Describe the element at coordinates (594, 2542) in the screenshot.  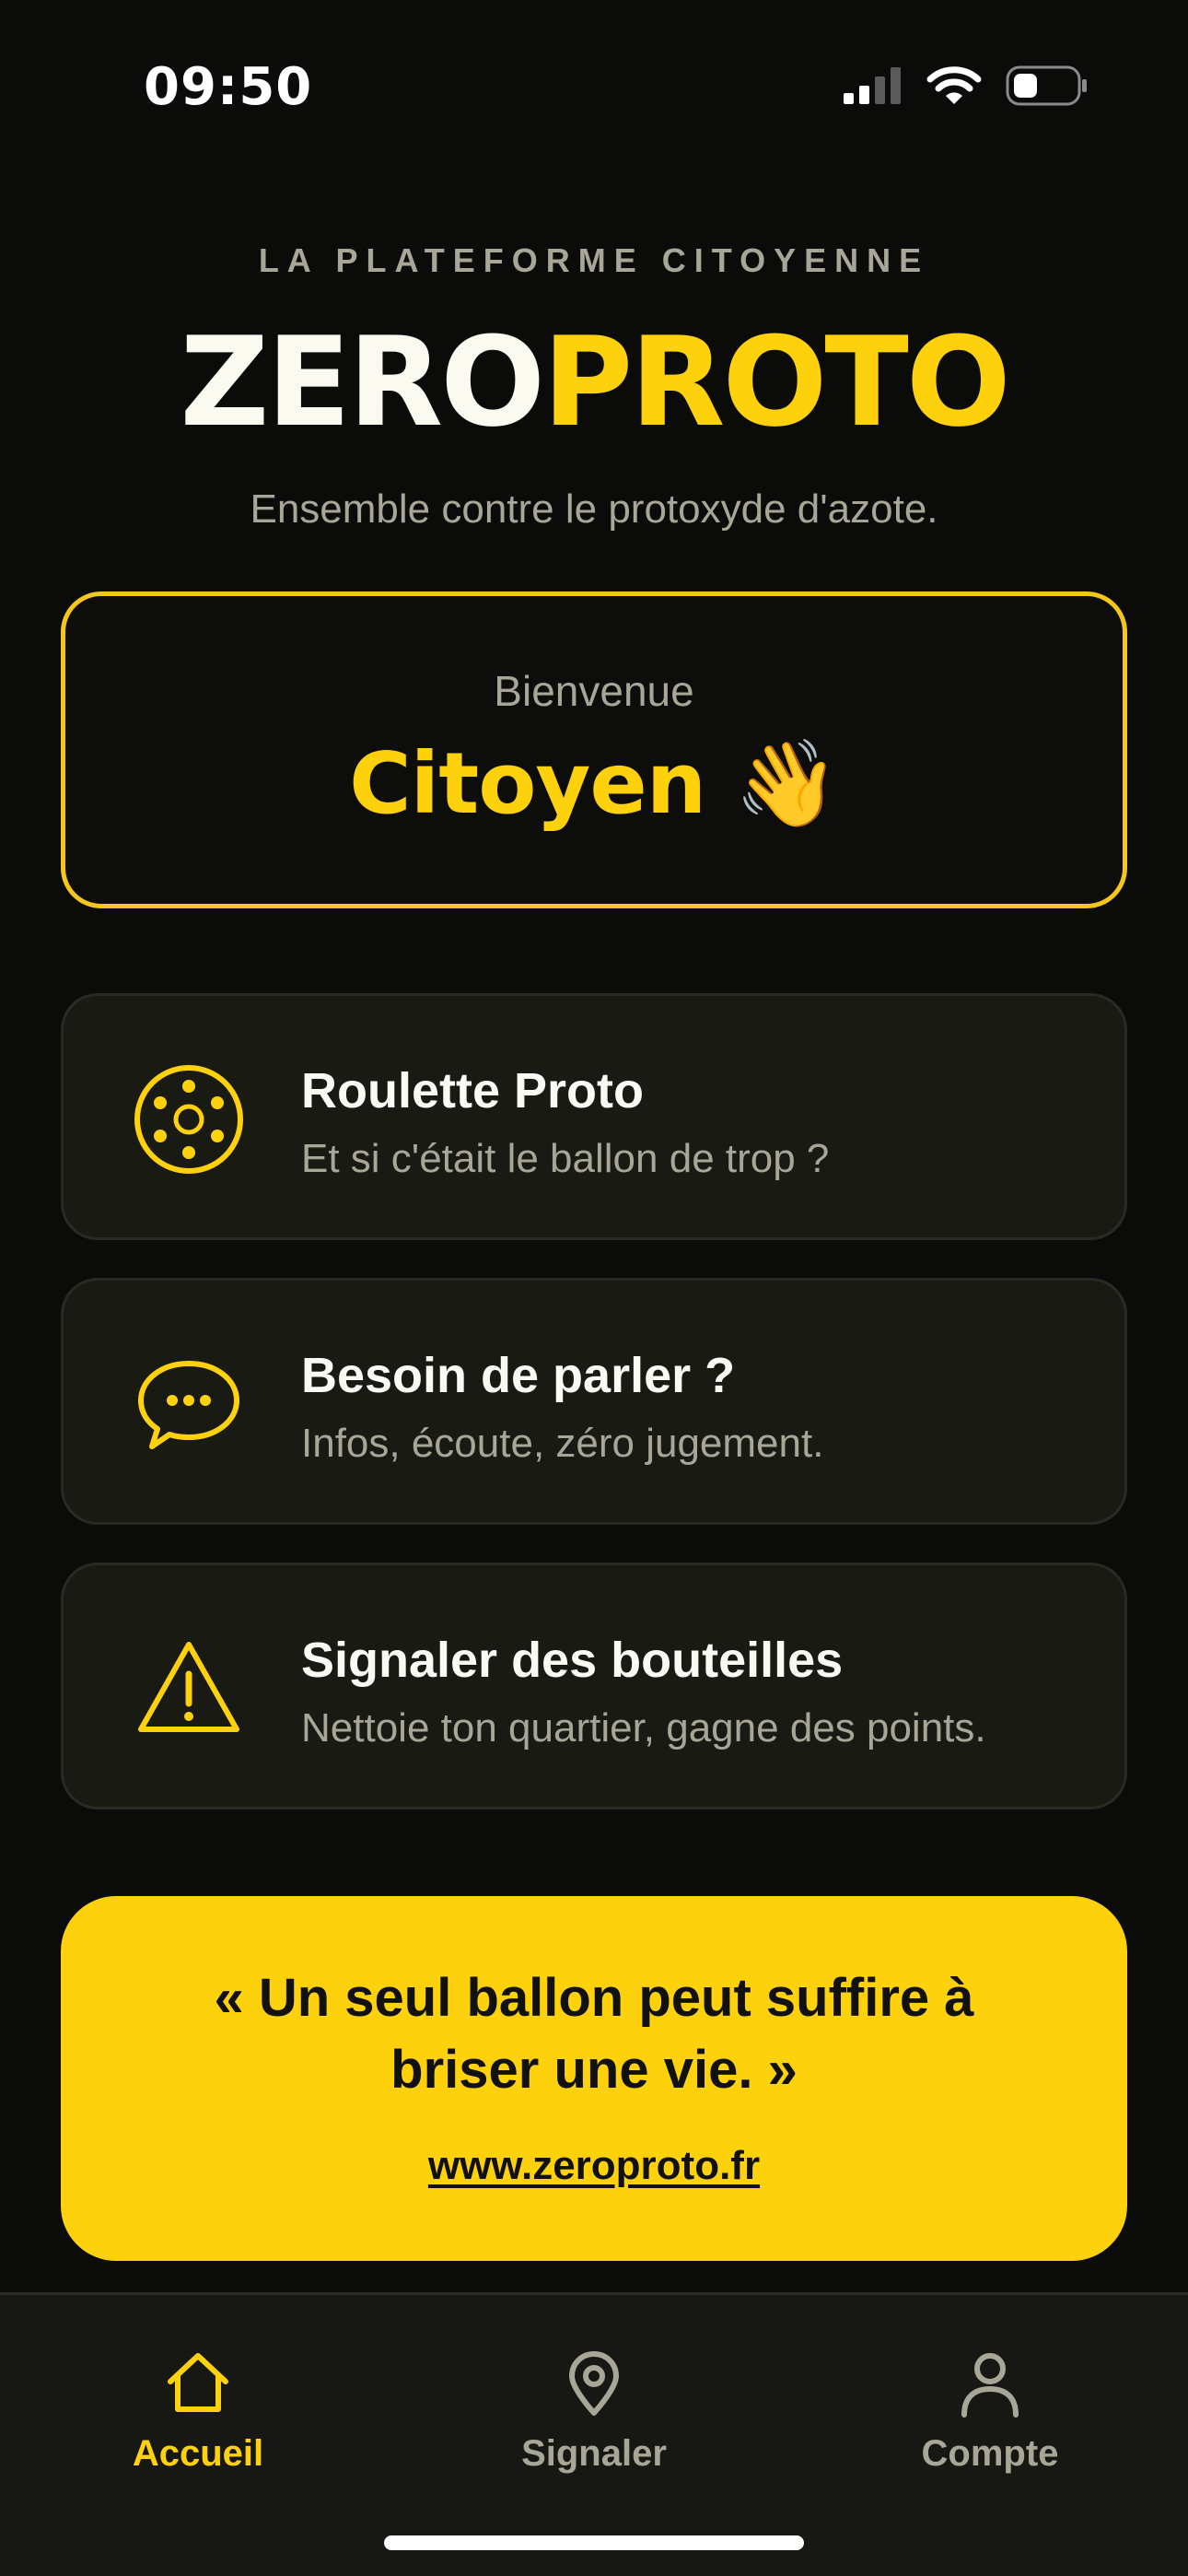
I see `home-indicator` at that location.